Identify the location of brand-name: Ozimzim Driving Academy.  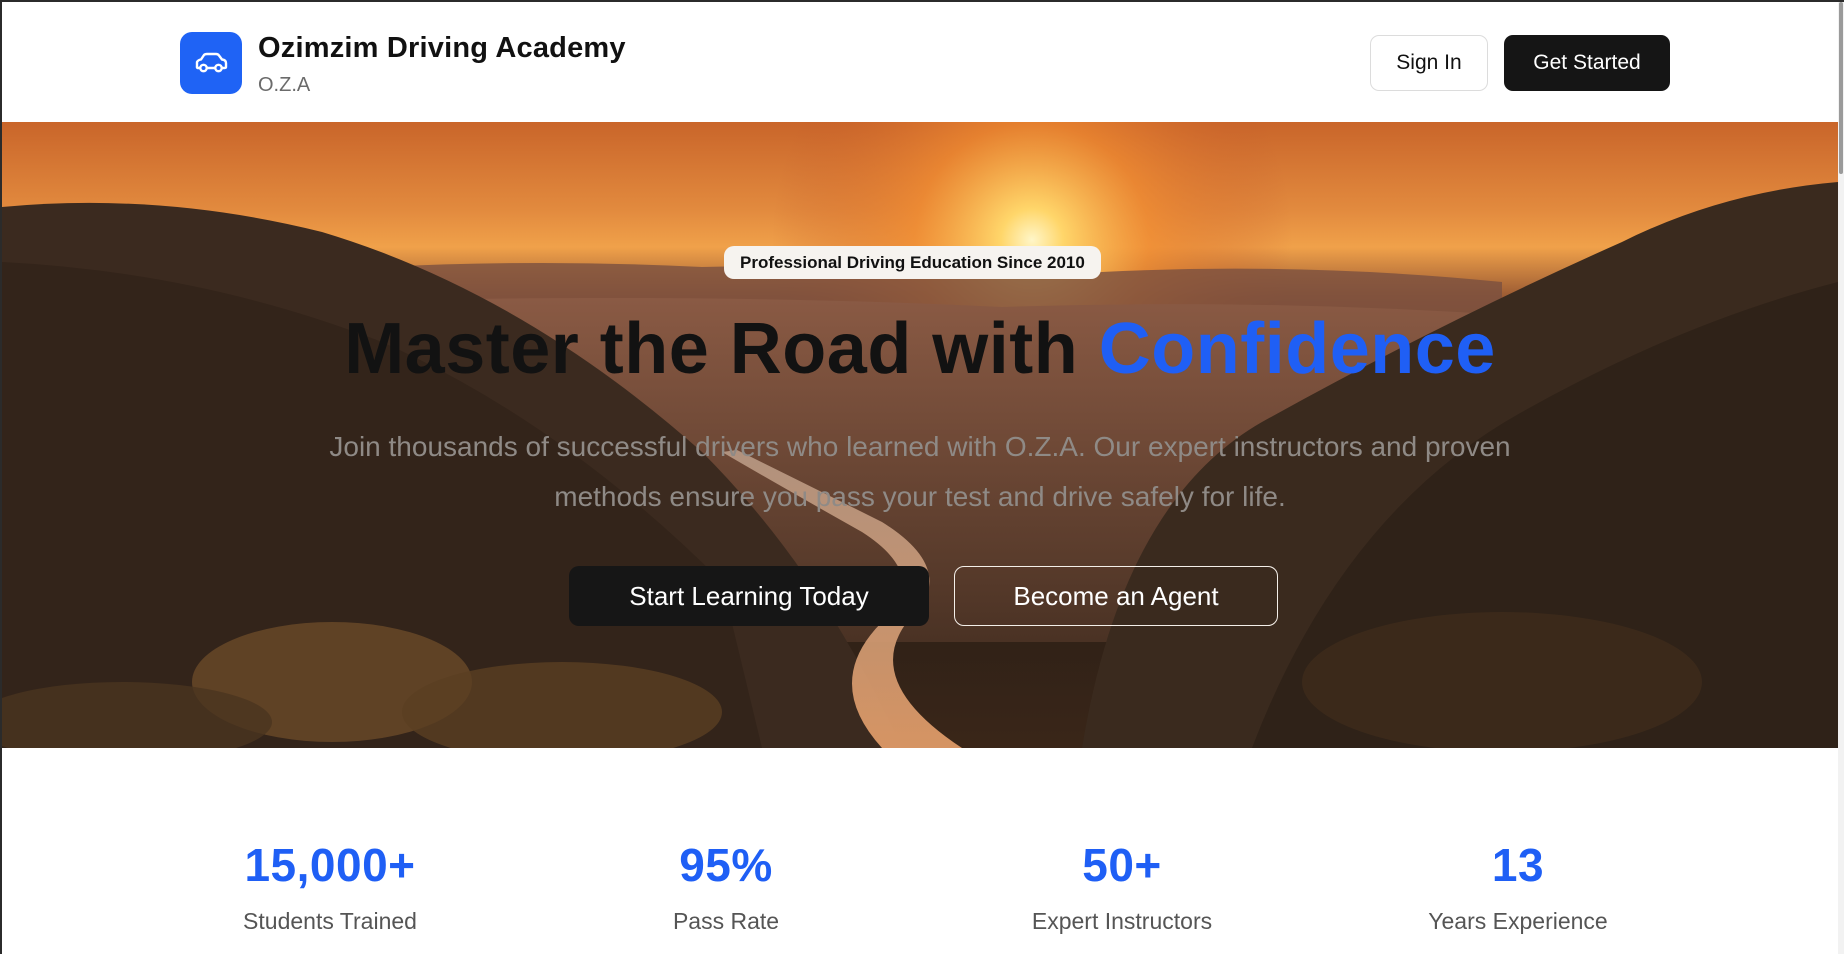
(442, 48).